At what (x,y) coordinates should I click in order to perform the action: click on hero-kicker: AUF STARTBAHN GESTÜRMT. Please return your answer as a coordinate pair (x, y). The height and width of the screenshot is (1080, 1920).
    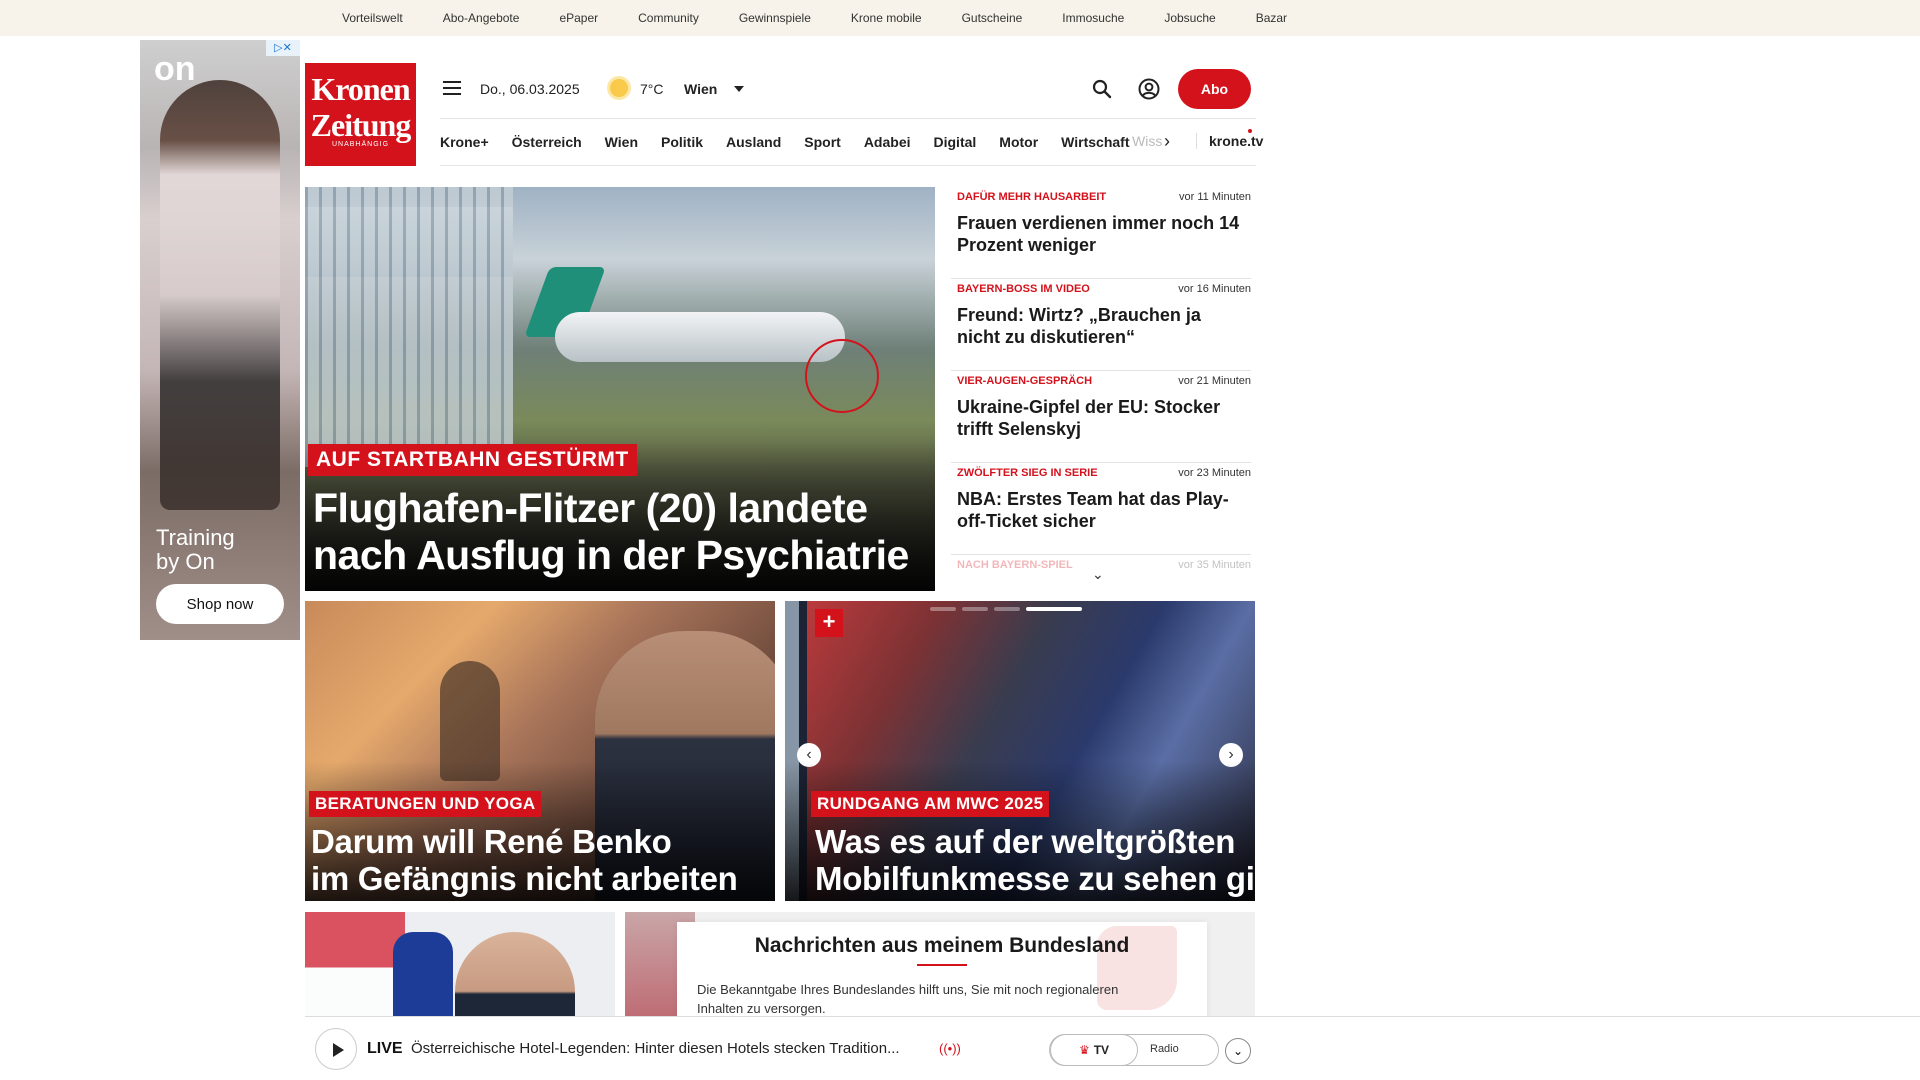
    Looking at the image, I should click on (472, 460).